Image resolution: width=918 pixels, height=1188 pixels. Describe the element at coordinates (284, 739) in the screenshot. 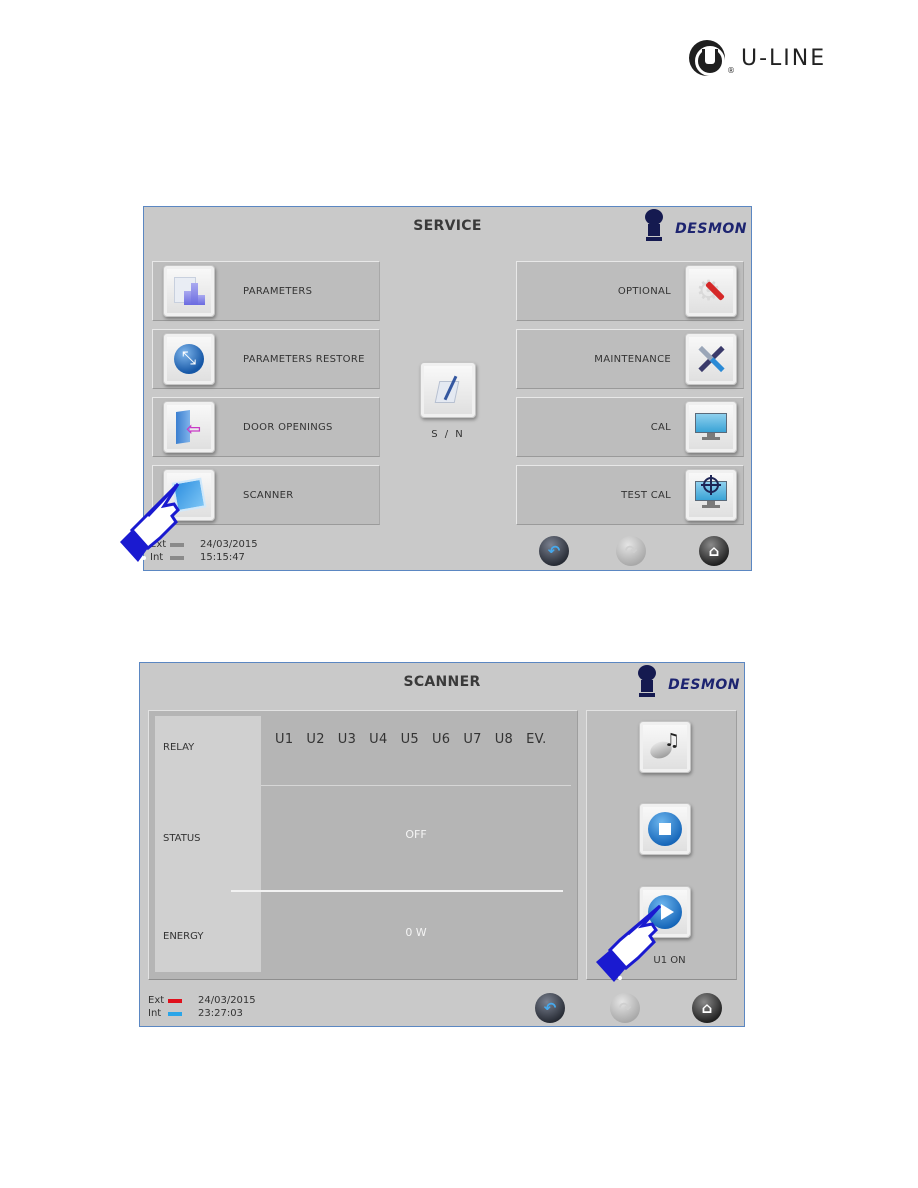

I see `relay-item: U1` at that location.